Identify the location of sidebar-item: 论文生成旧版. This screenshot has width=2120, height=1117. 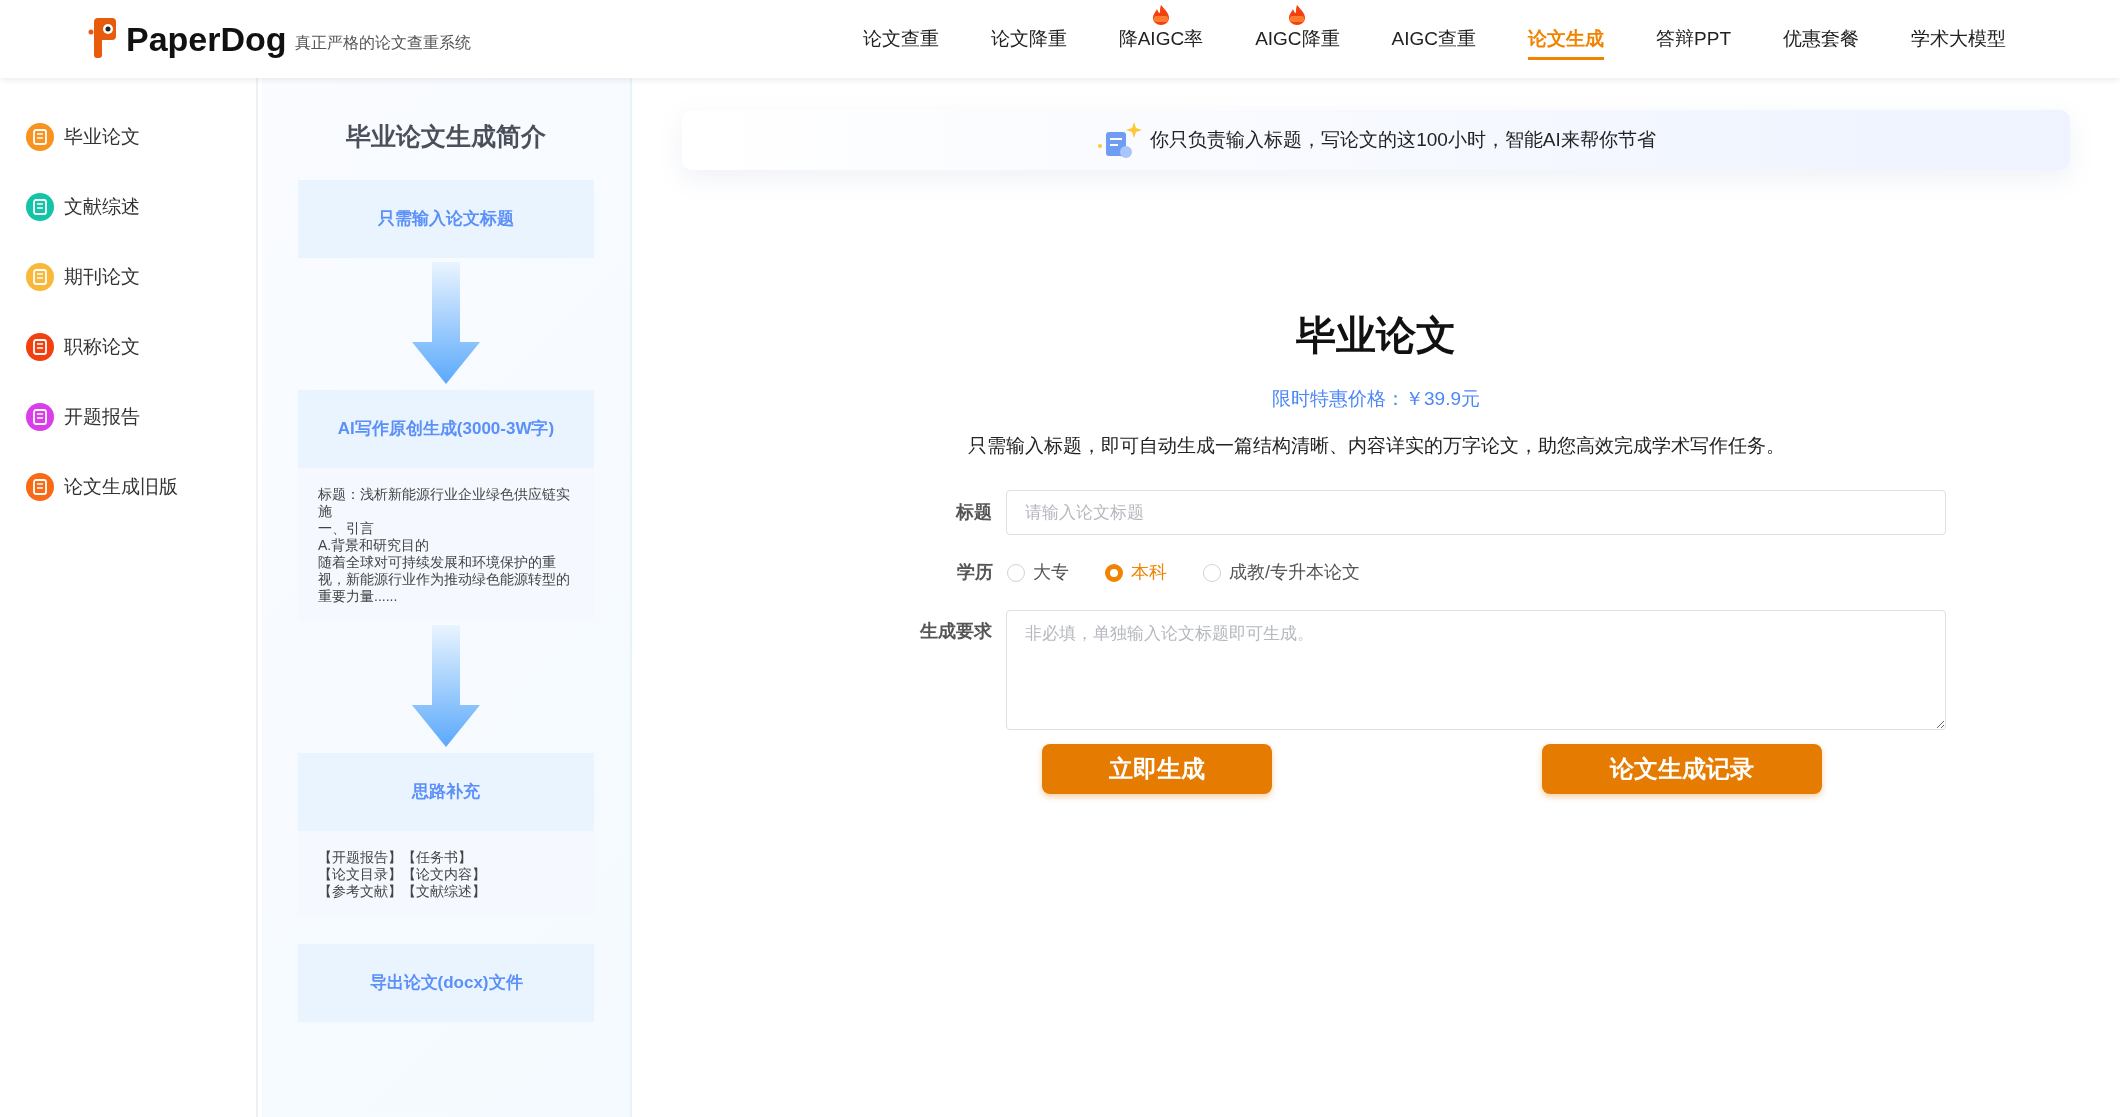
(89, 487).